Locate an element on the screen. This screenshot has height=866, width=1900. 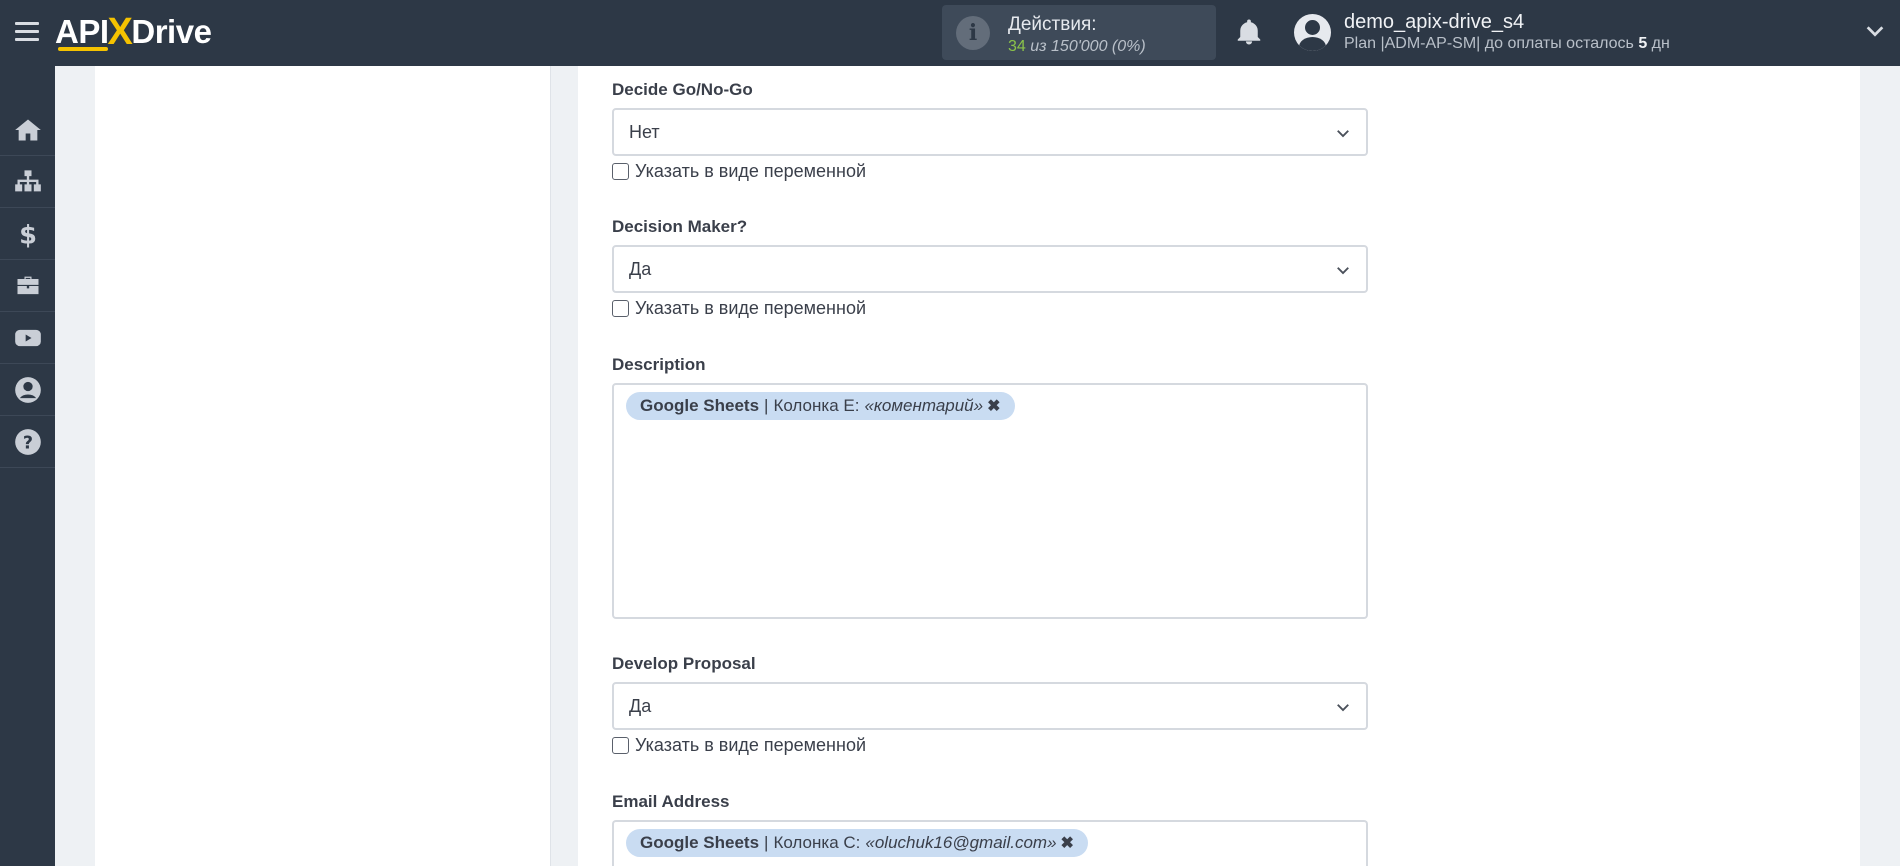
select-decision-maker: Да is located at coordinates (990, 269).